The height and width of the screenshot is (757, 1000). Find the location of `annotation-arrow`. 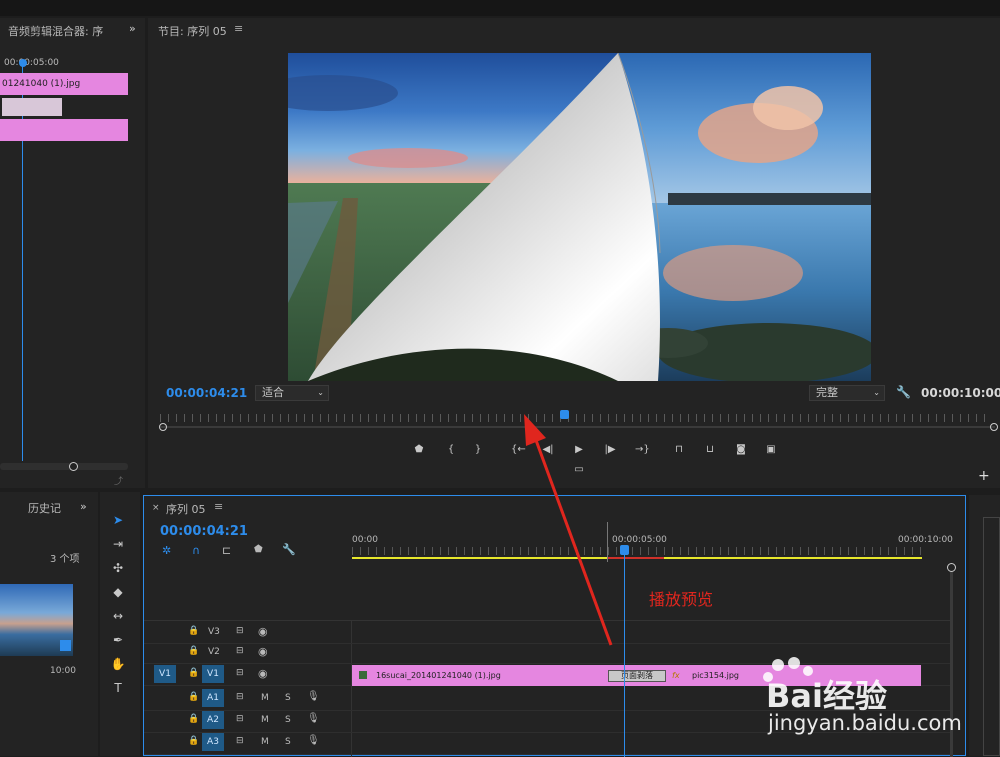

annotation-arrow is located at coordinates (568, 530).